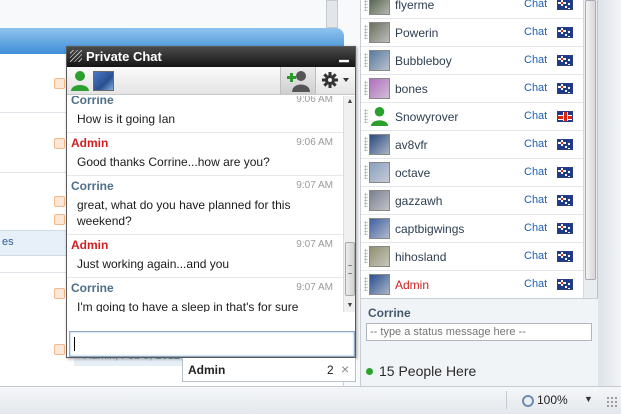 Image resolution: width=621 pixels, height=414 pixels. What do you see at coordinates (124, 56) in the screenshot?
I see `private-chat-title: Private Chat` at bounding box center [124, 56].